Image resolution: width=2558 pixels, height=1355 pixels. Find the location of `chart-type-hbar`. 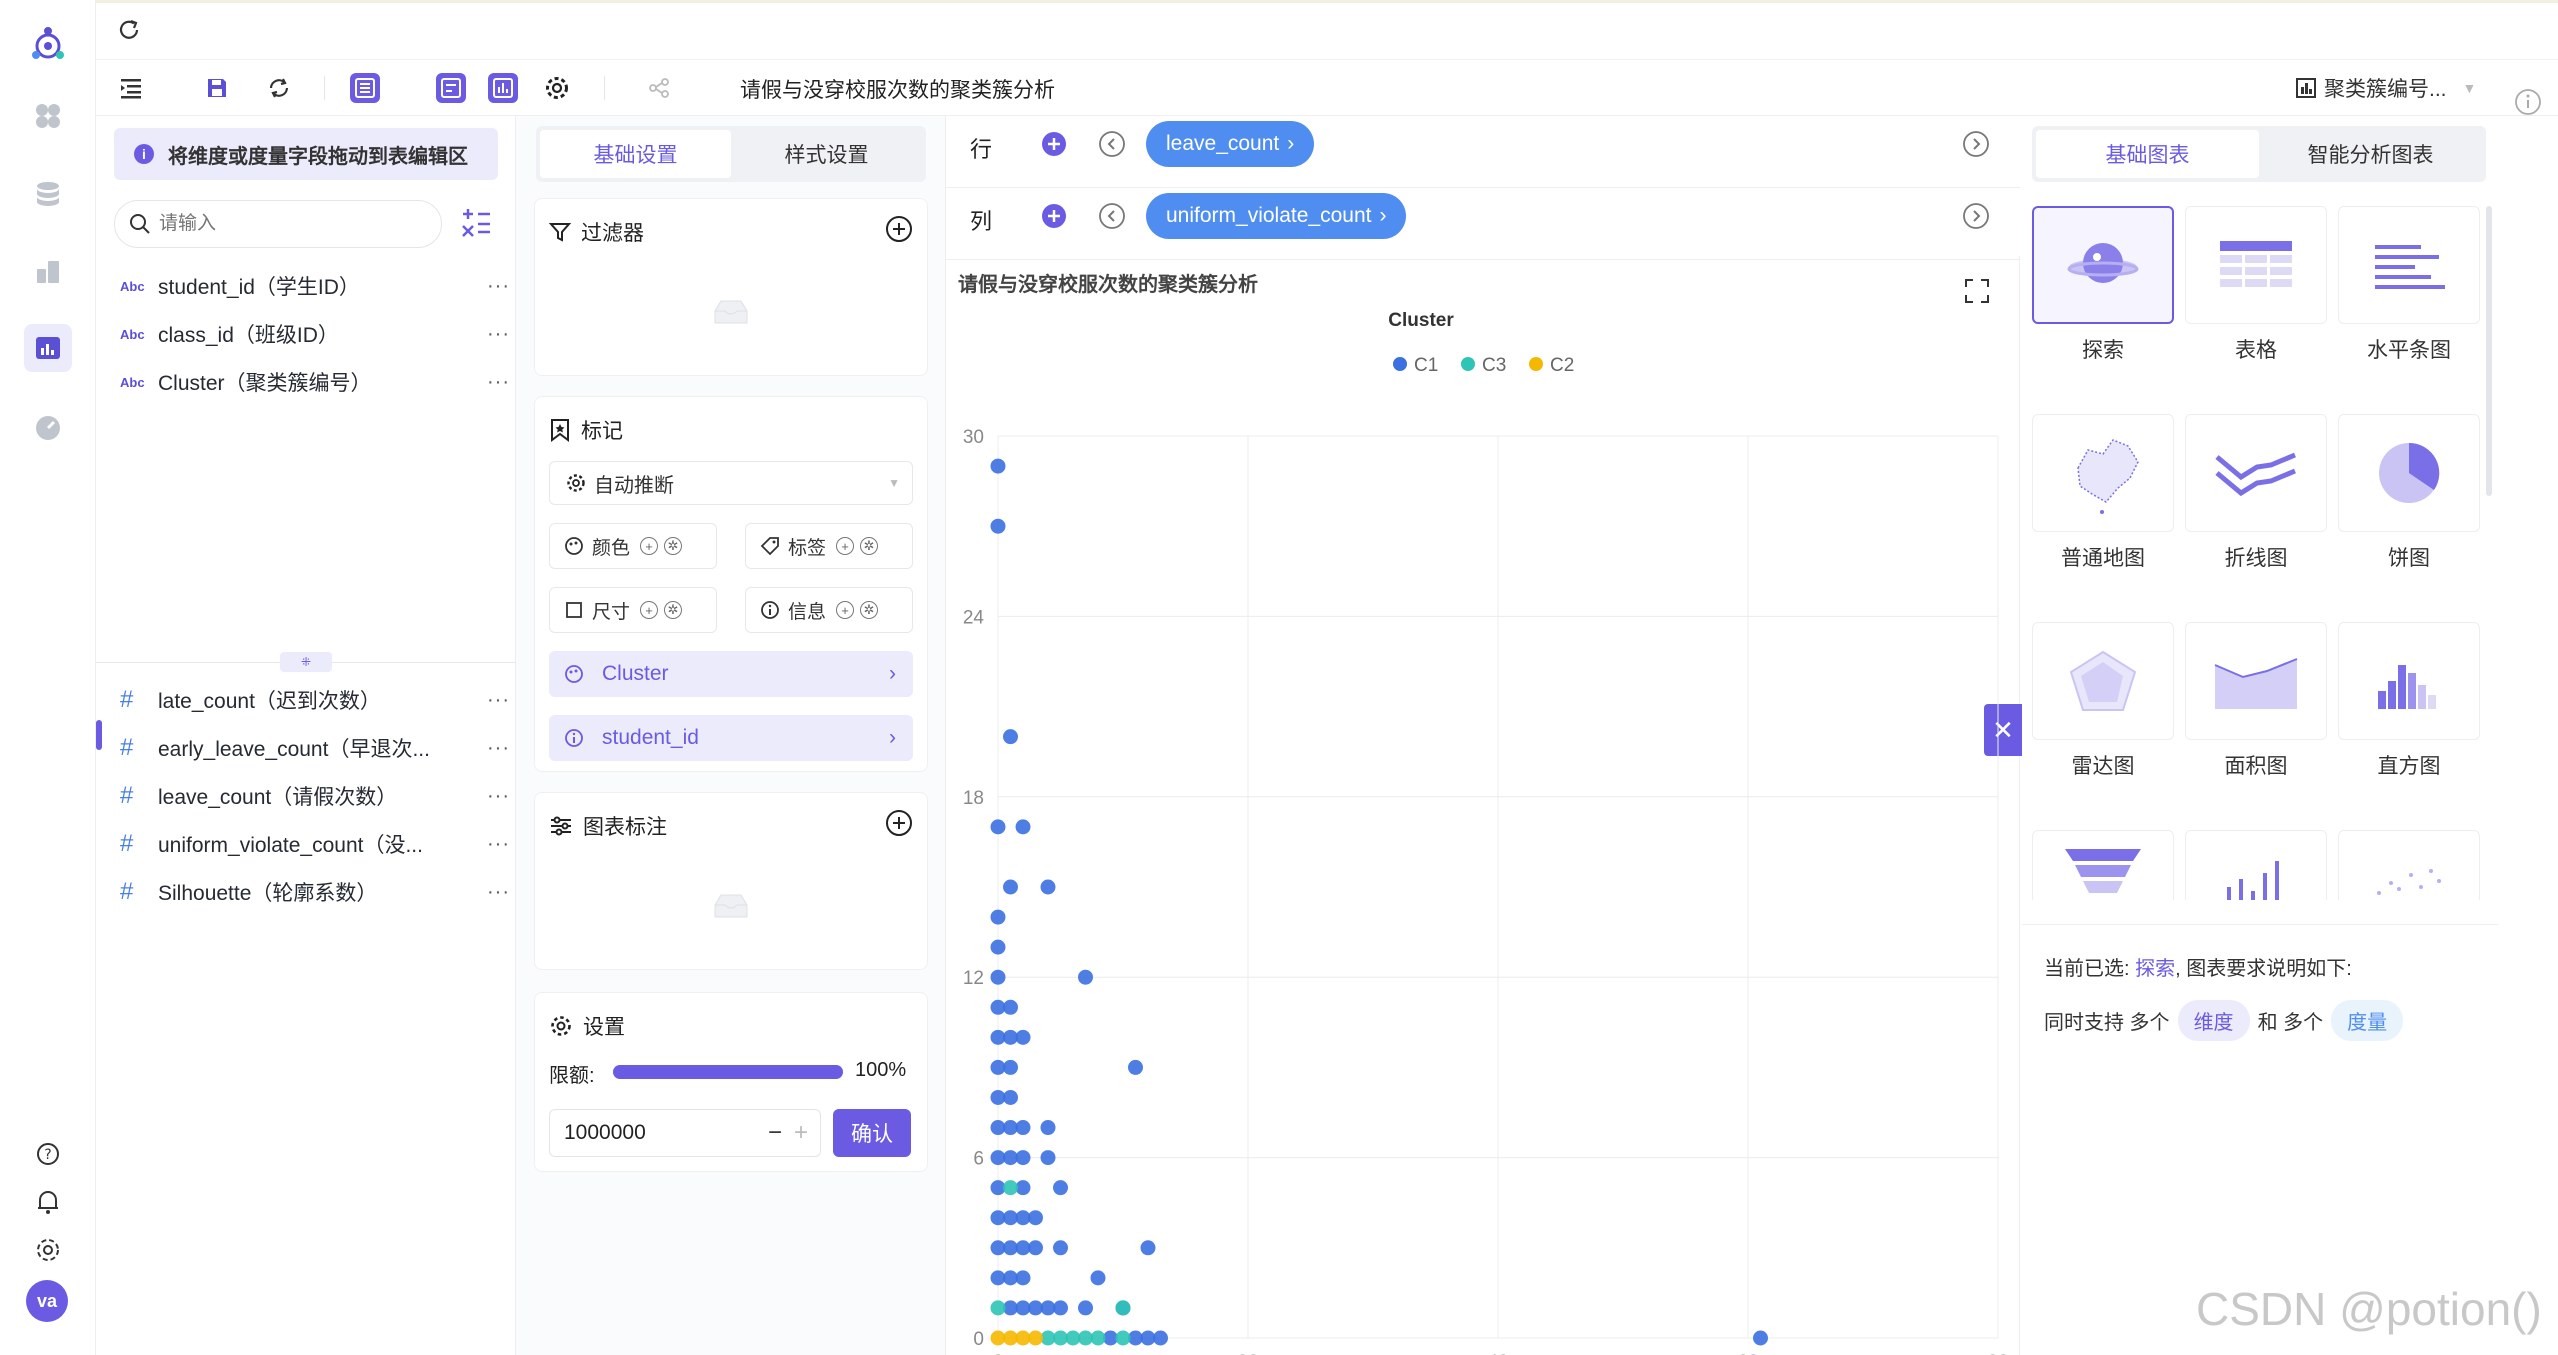

chart-type-hbar is located at coordinates (2409, 265).